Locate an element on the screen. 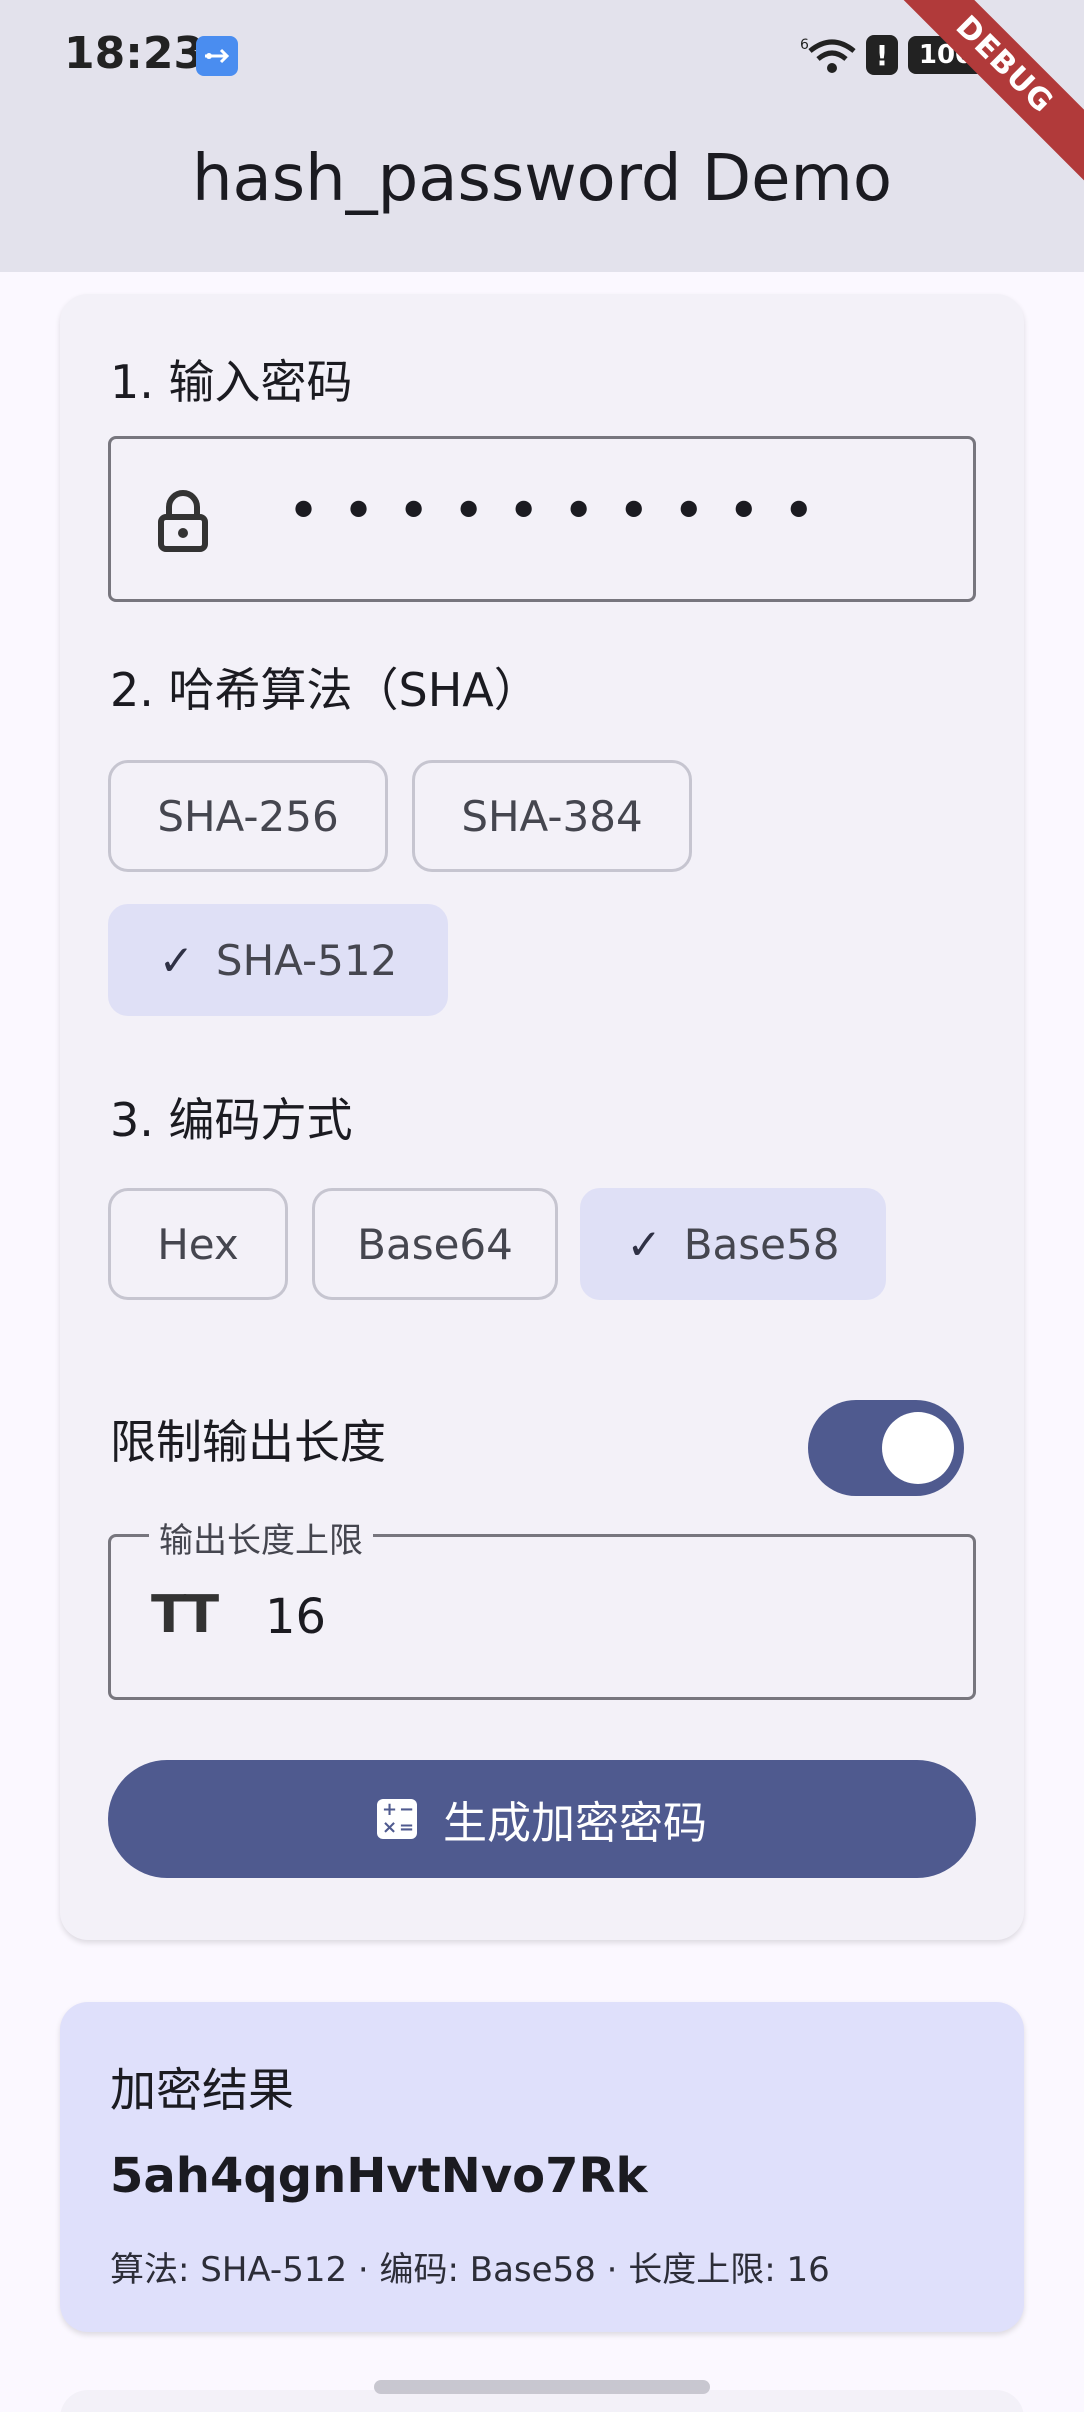 The height and width of the screenshot is (2412, 1084). chip-label: Base64 is located at coordinates (435, 1244).